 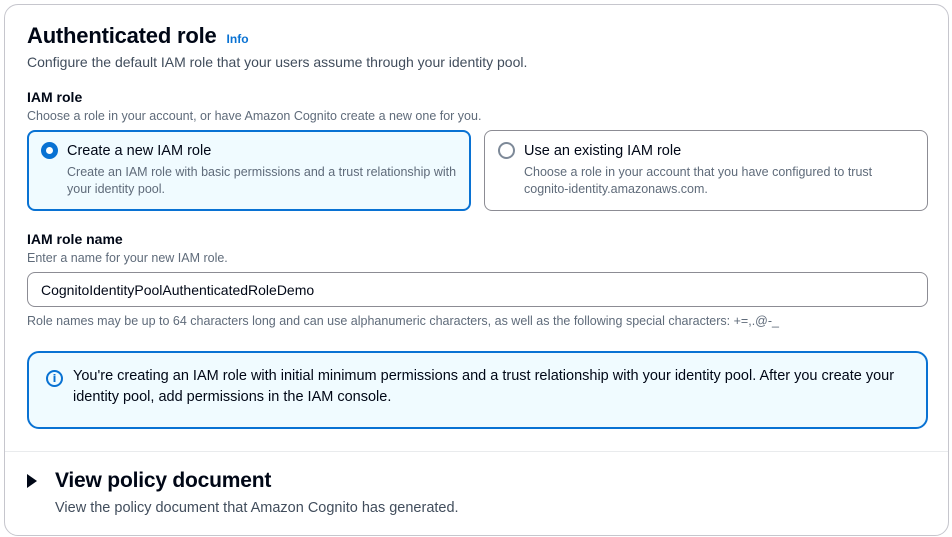 I want to click on view-policy-document-expander: View policy document, so click(x=149, y=481).